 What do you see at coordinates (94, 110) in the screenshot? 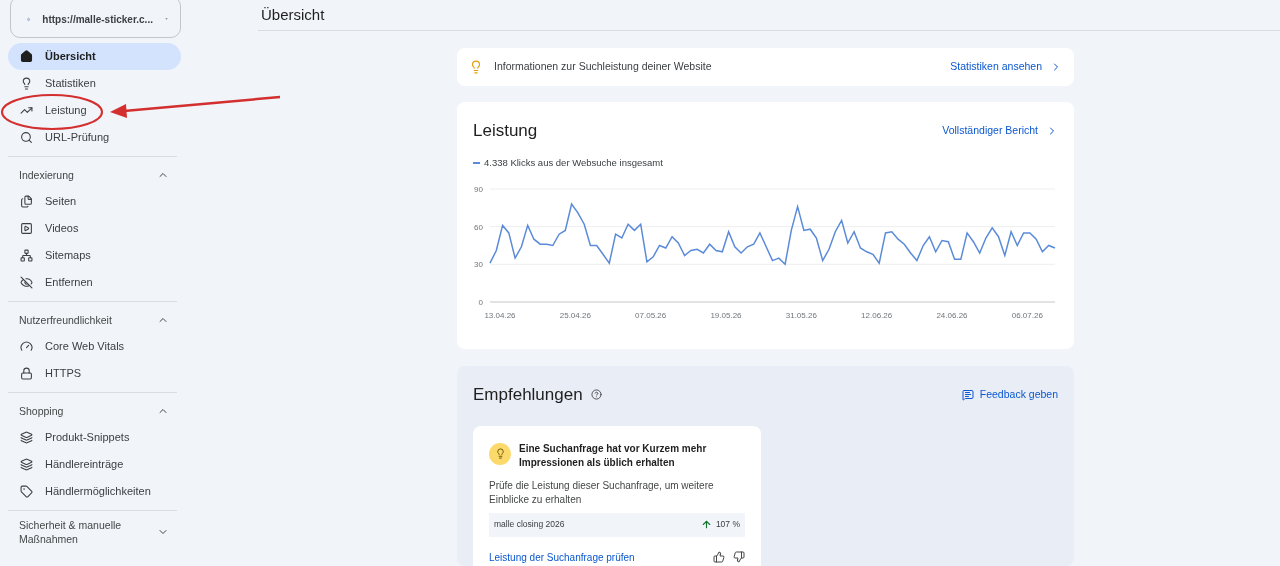
I see `sidebar-item: Leistung` at bounding box center [94, 110].